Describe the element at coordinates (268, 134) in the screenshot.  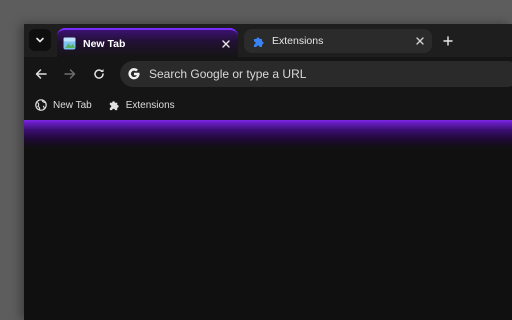
I see `accent-glow-band` at that location.